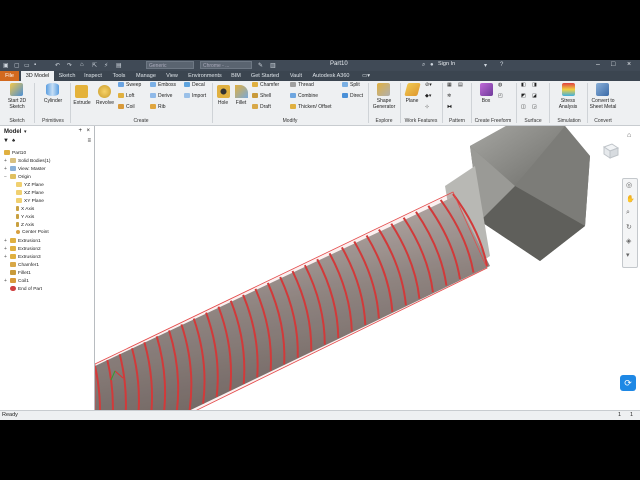 The width and height of the screenshot is (640, 480). I want to click on loft-button: Loft, so click(126, 96).